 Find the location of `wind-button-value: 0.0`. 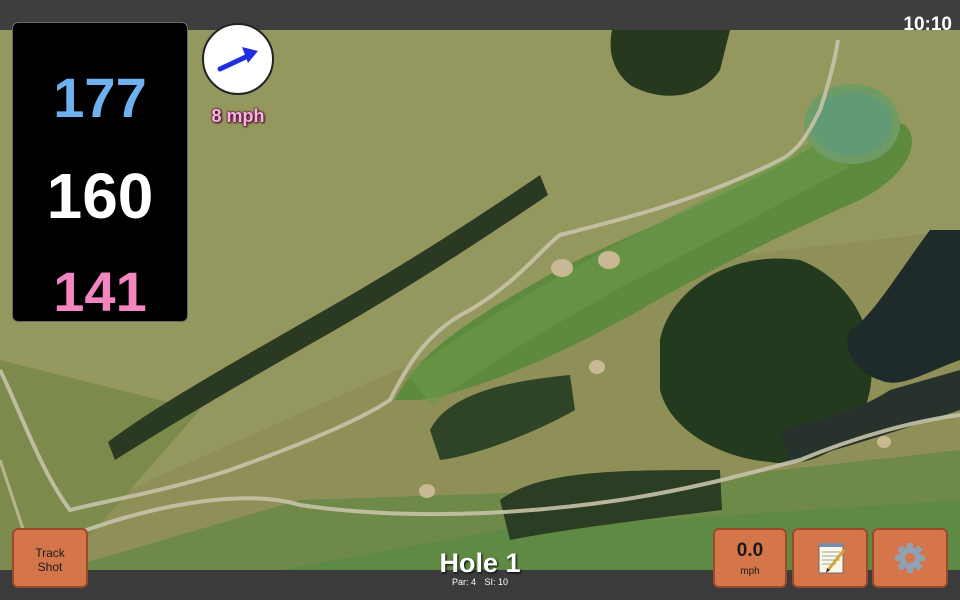

wind-button-value: 0.0 is located at coordinates (750, 550).